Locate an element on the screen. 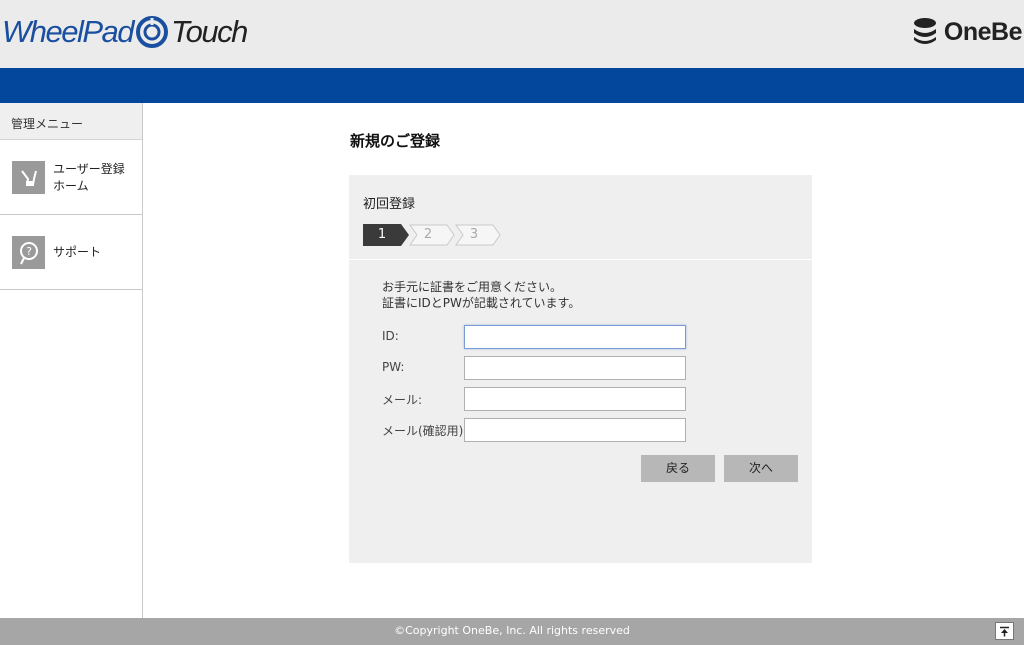  nav-bar is located at coordinates (512, 85).